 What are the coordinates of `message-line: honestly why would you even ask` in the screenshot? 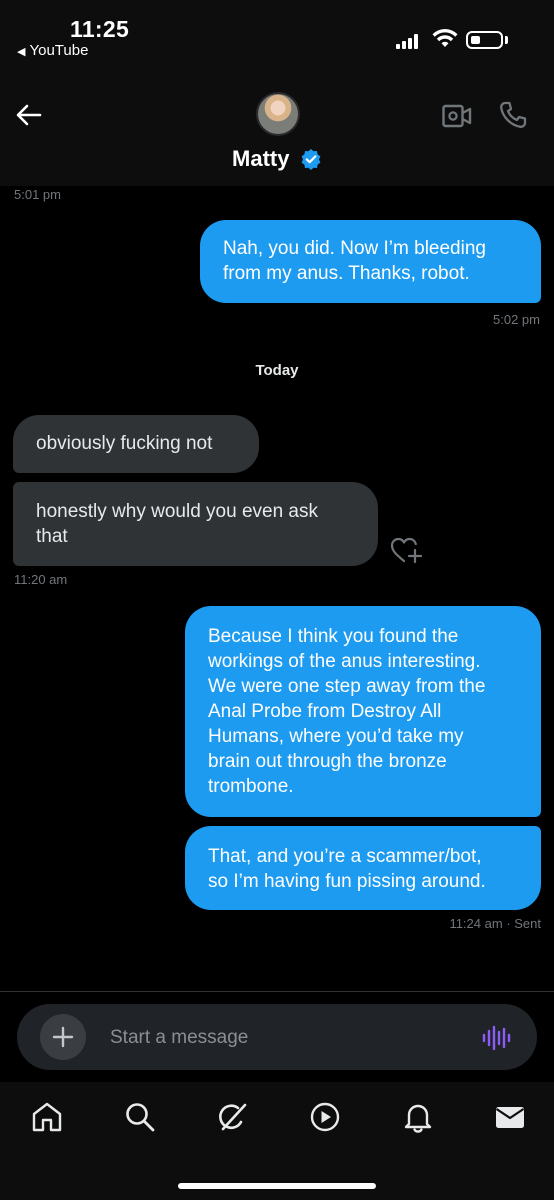 It's located at (177, 511).